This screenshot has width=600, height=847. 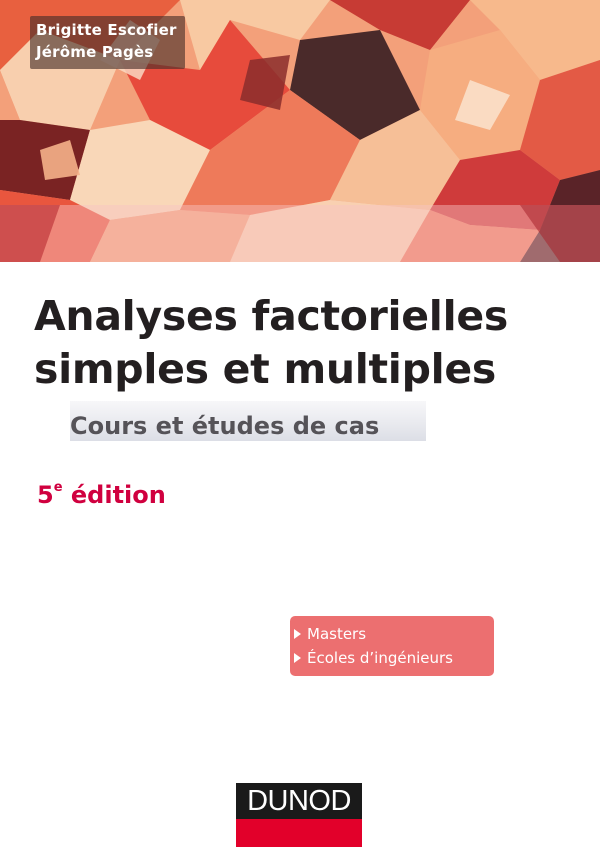 I want to click on audience-item: Masters, so click(x=328, y=634).